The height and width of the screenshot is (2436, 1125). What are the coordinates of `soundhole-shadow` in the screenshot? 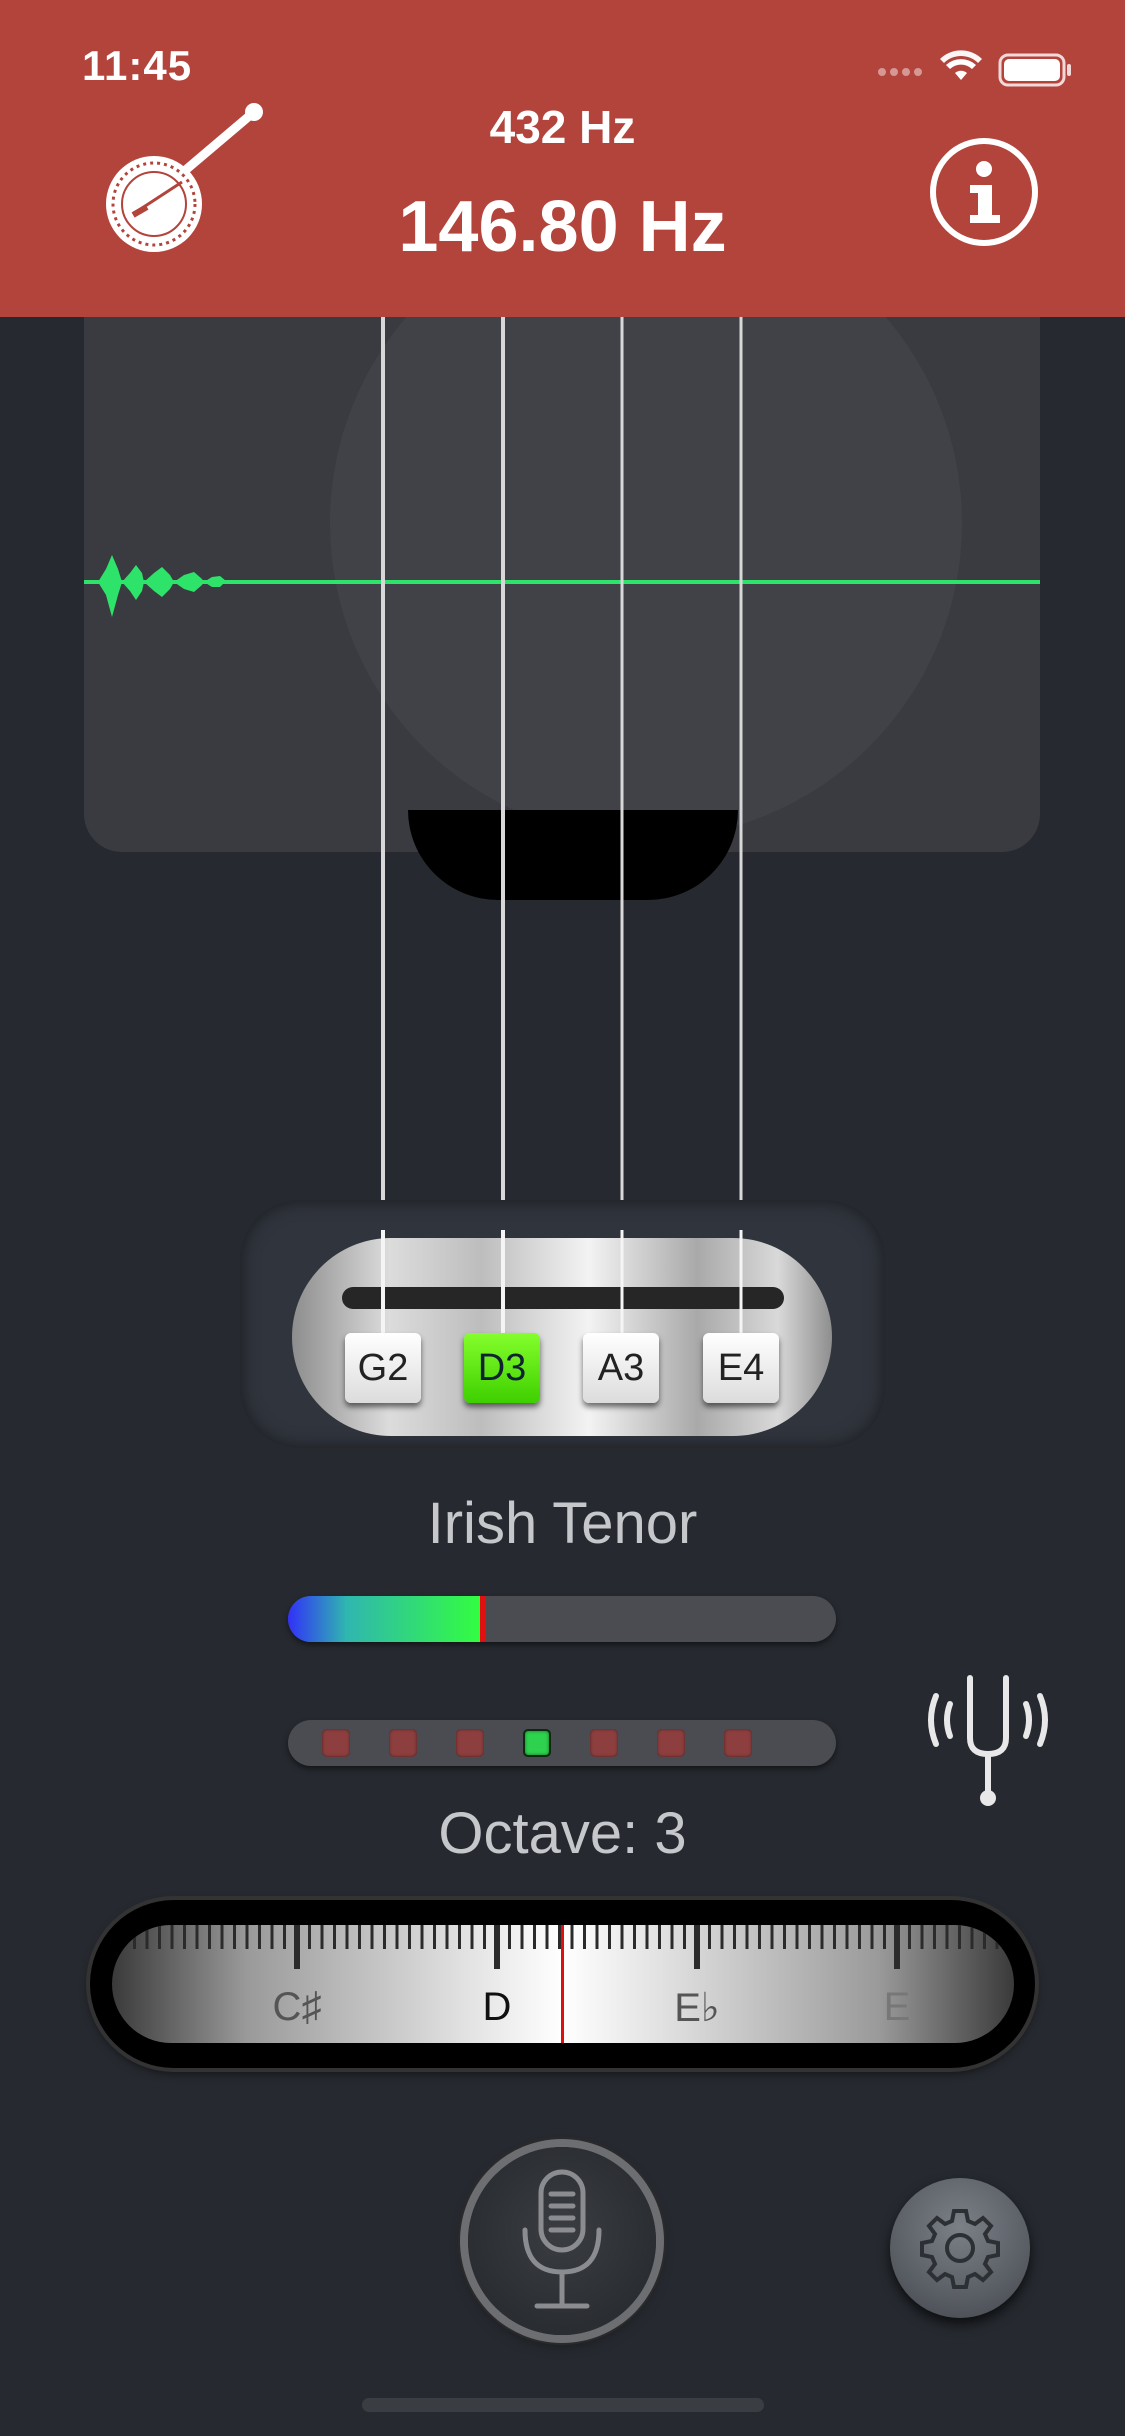 It's located at (573, 855).